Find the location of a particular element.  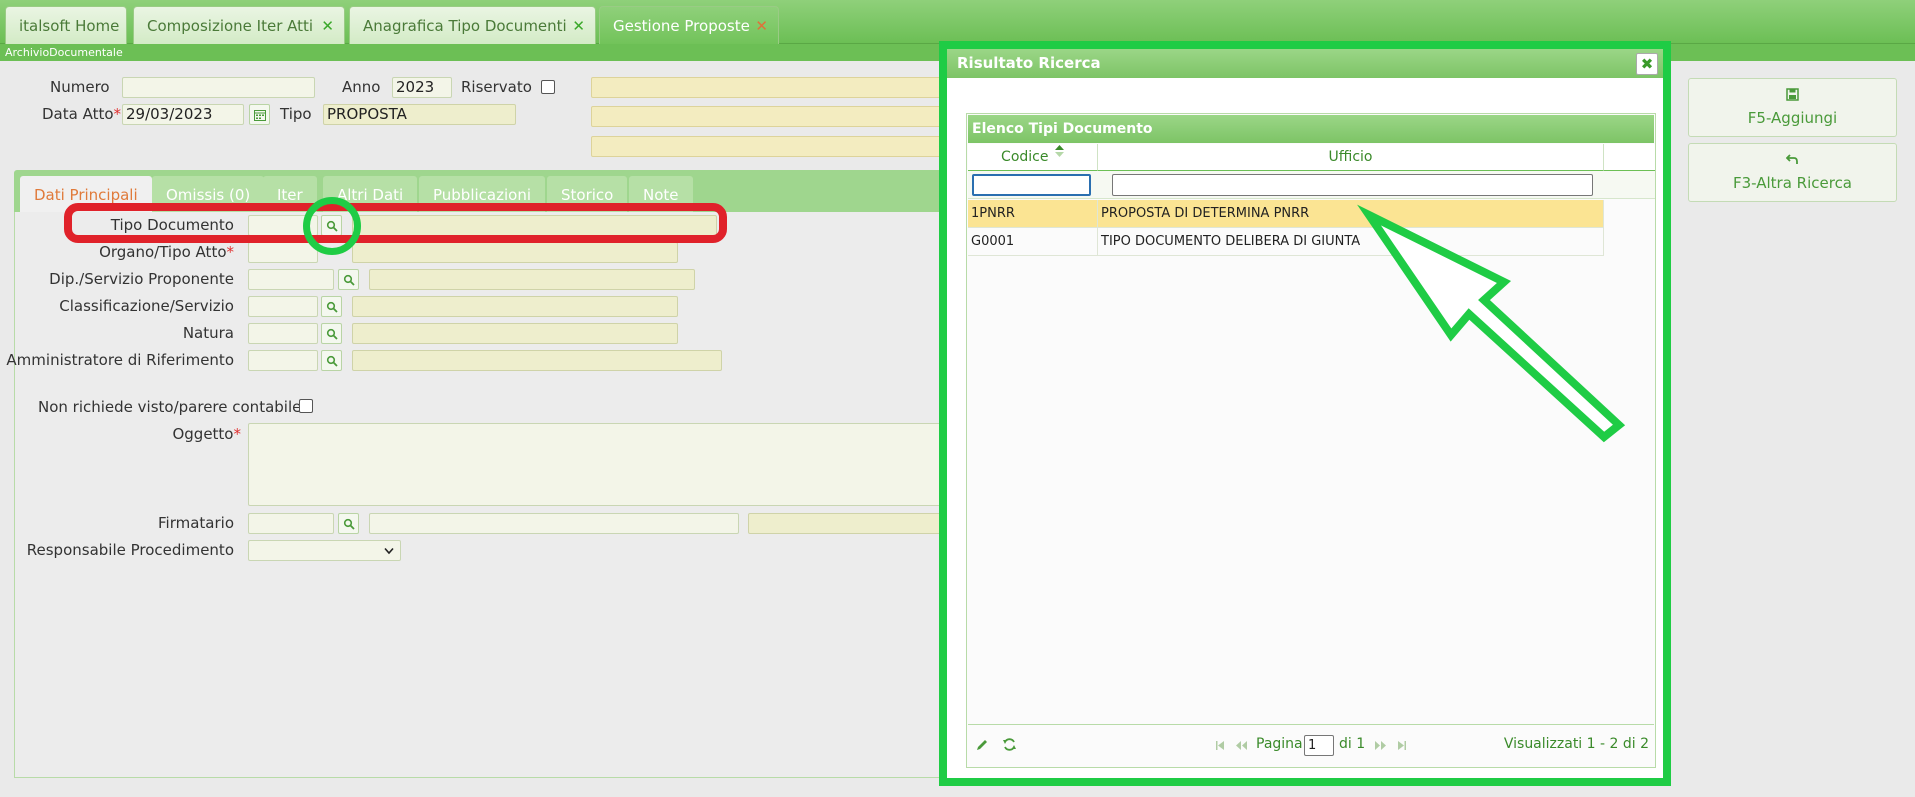

dip-servizio-search-button is located at coordinates (348, 279).